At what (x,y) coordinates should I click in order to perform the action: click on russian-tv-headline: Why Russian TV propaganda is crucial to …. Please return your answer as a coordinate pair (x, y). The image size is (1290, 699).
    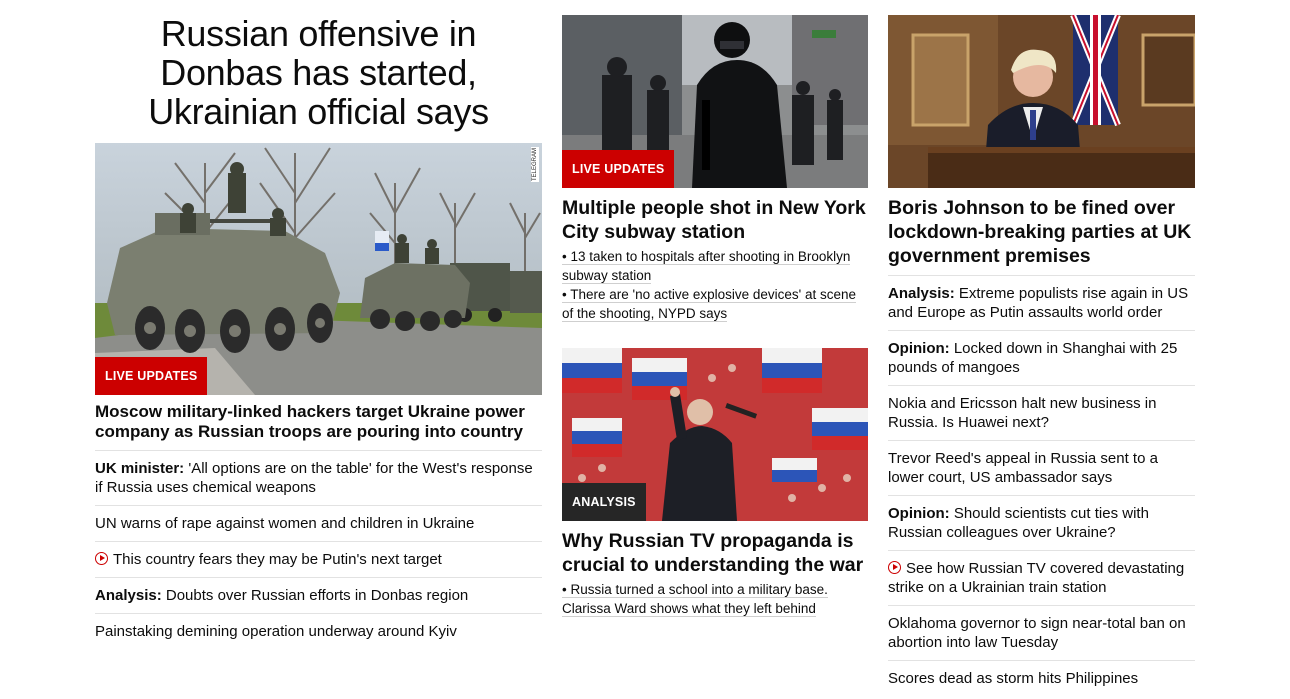
    Looking at the image, I should click on (715, 553).